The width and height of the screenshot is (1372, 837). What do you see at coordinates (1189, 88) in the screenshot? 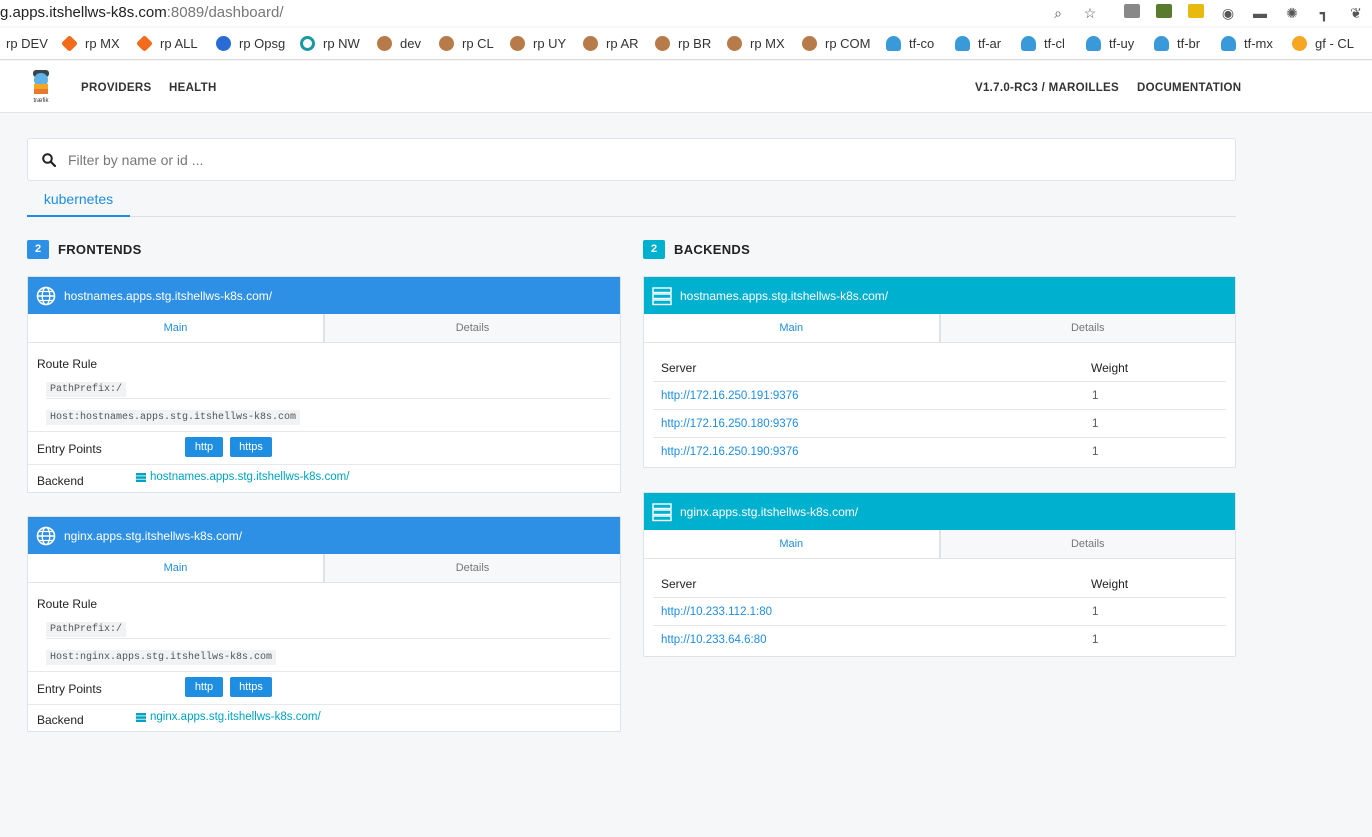
I see `nav-documentation: DOCUMENTATION` at bounding box center [1189, 88].